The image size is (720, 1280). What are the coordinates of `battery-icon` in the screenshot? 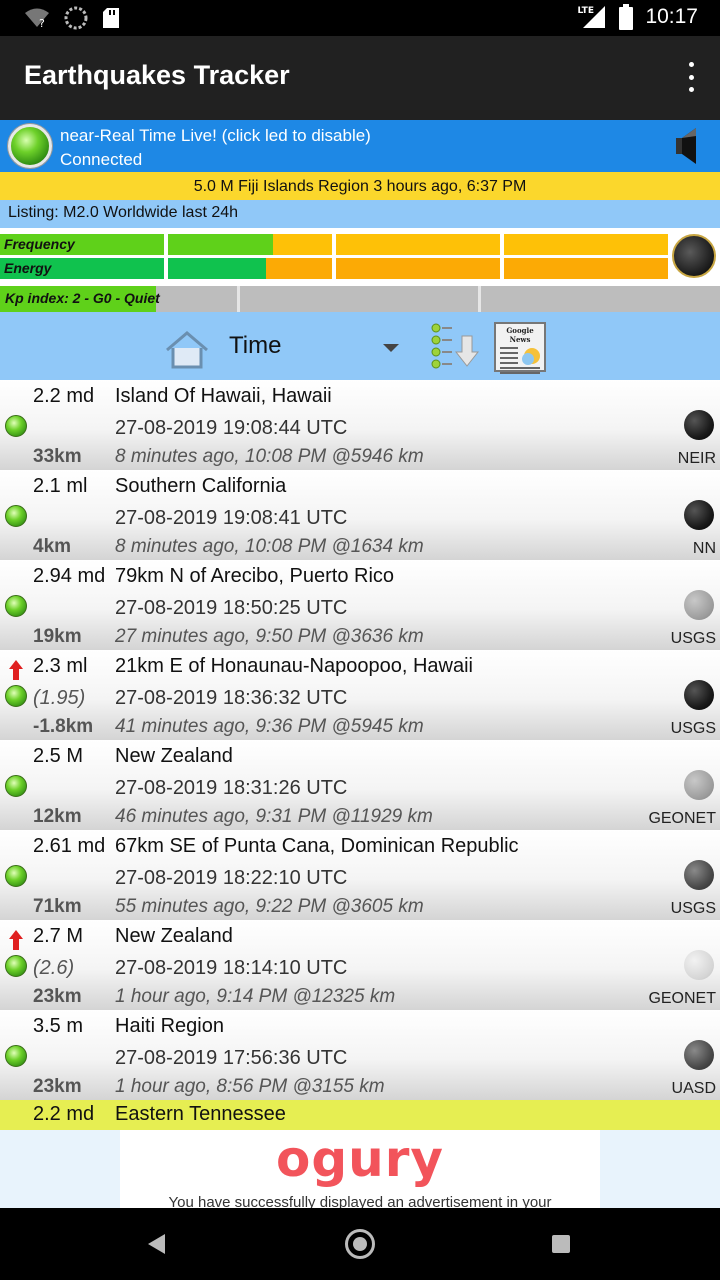 It's located at (626, 17).